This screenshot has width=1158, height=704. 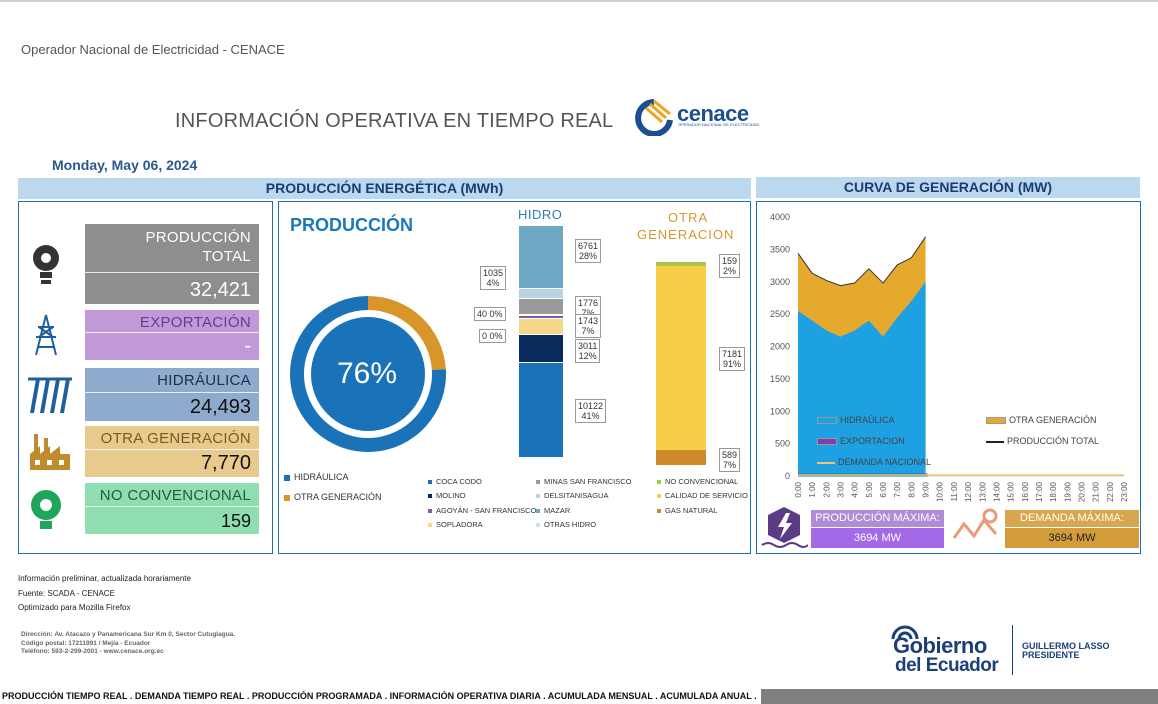 What do you see at coordinates (496, 336) in the screenshot?
I see `callout-pct: 0%` at bounding box center [496, 336].